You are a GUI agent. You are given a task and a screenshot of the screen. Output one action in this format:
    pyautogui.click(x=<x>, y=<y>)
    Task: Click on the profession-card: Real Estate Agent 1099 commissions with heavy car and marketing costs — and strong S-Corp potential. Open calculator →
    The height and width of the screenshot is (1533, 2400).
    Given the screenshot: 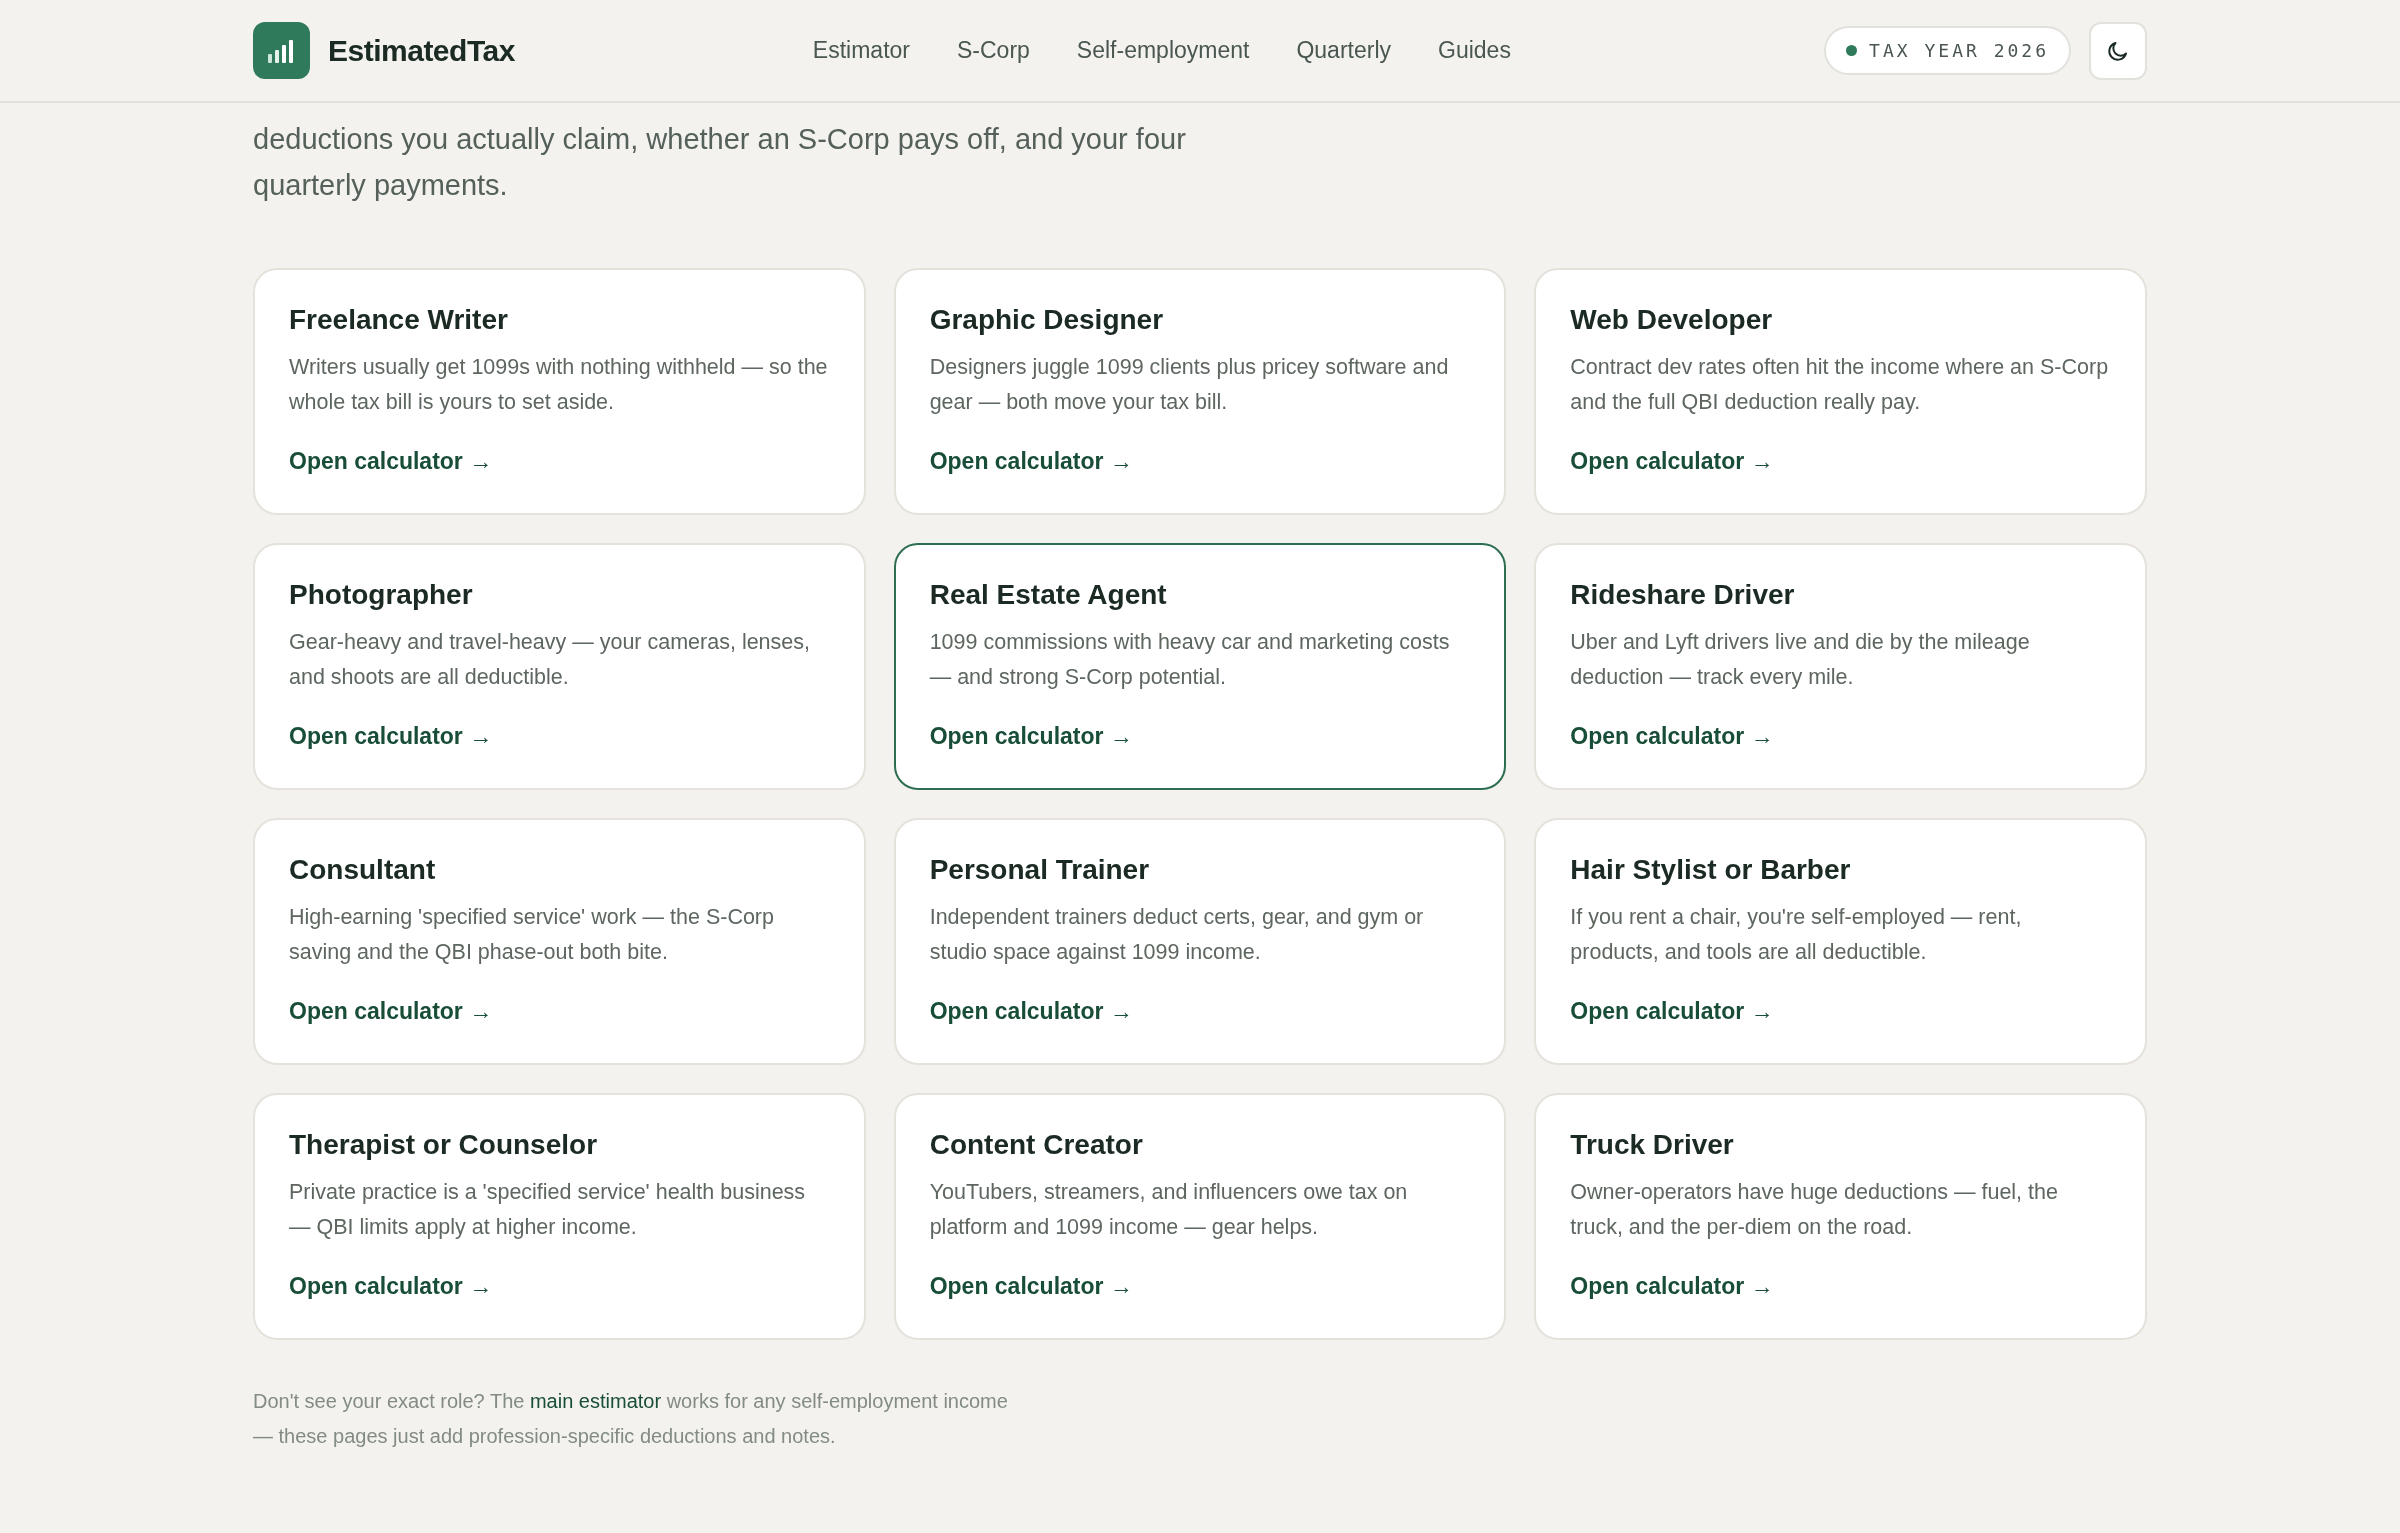 What is the action you would take?
    pyautogui.click(x=1200, y=666)
    